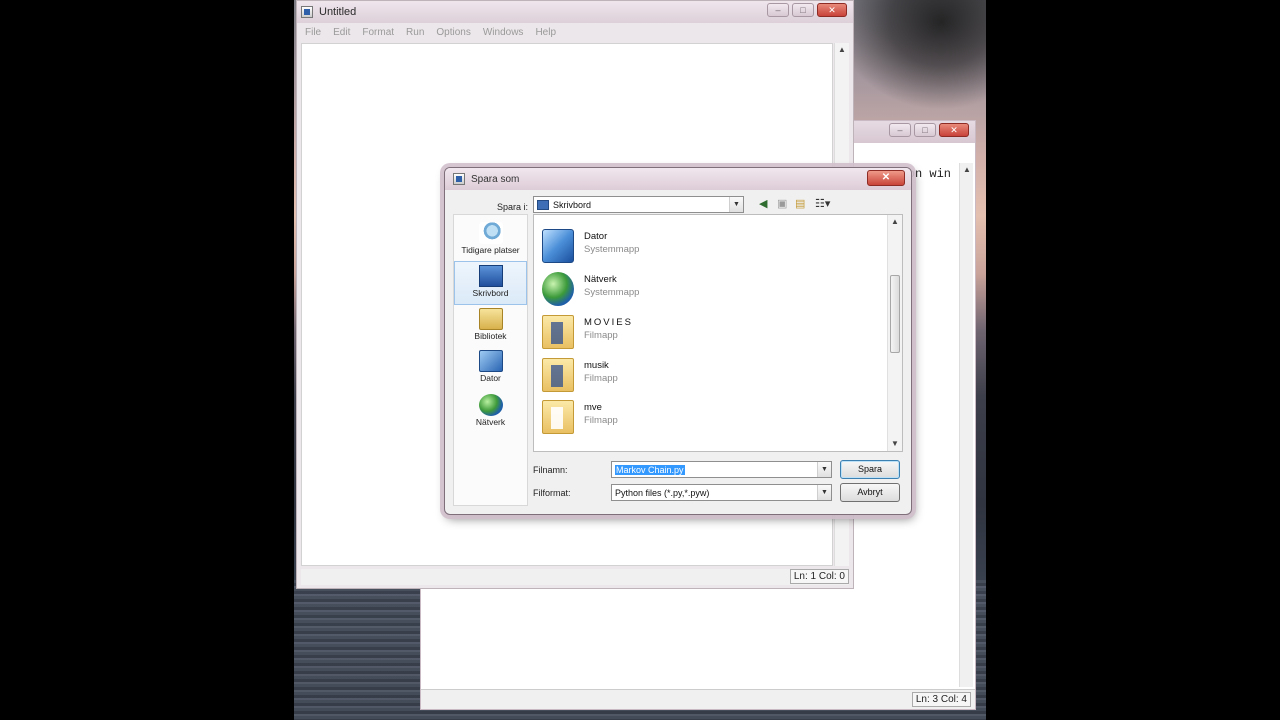 The image size is (1280, 720). I want to click on editor-minimize-button: –, so click(778, 10).